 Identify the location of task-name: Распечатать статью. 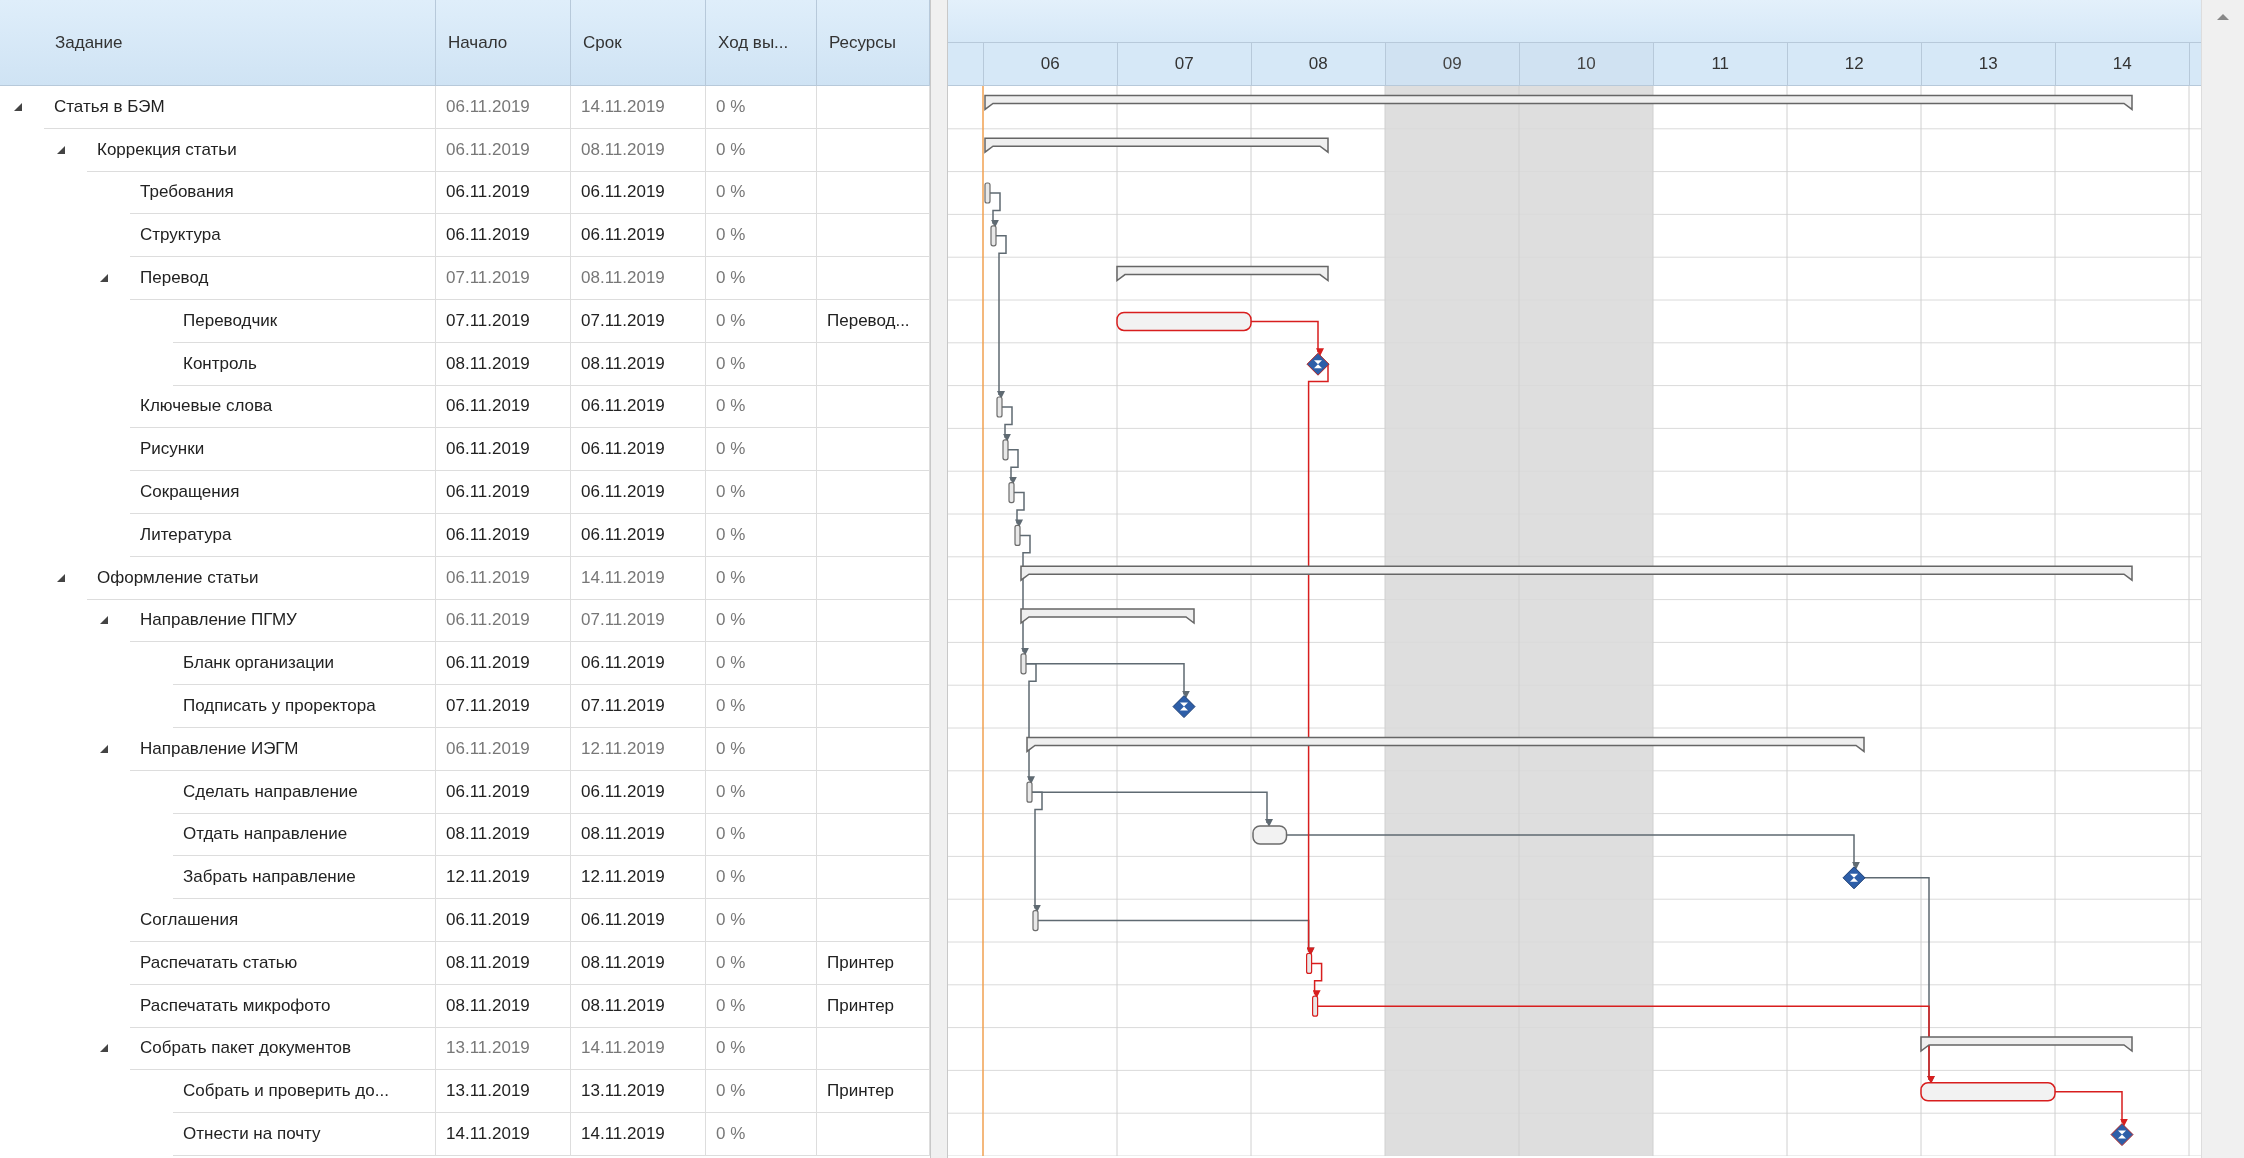
(283, 963).